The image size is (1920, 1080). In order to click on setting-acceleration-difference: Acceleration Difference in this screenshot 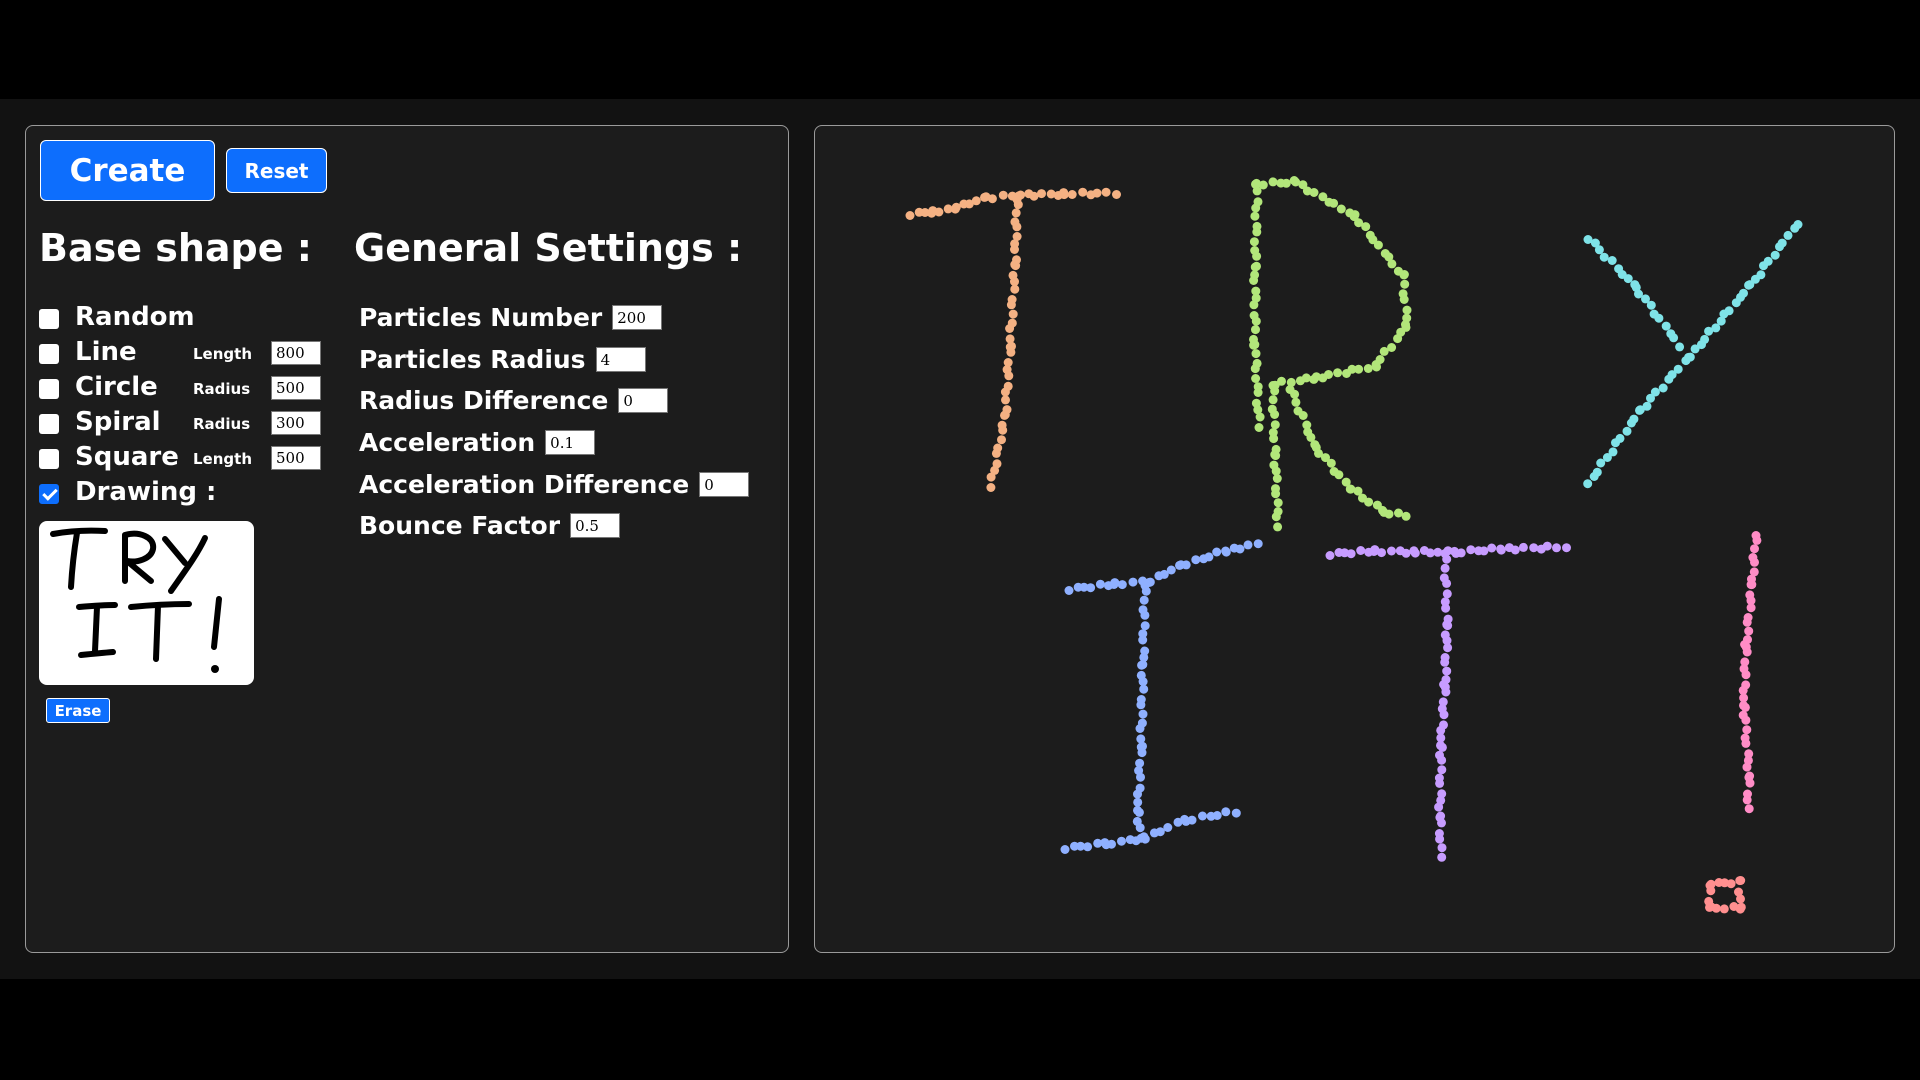, I will do `click(554, 486)`.